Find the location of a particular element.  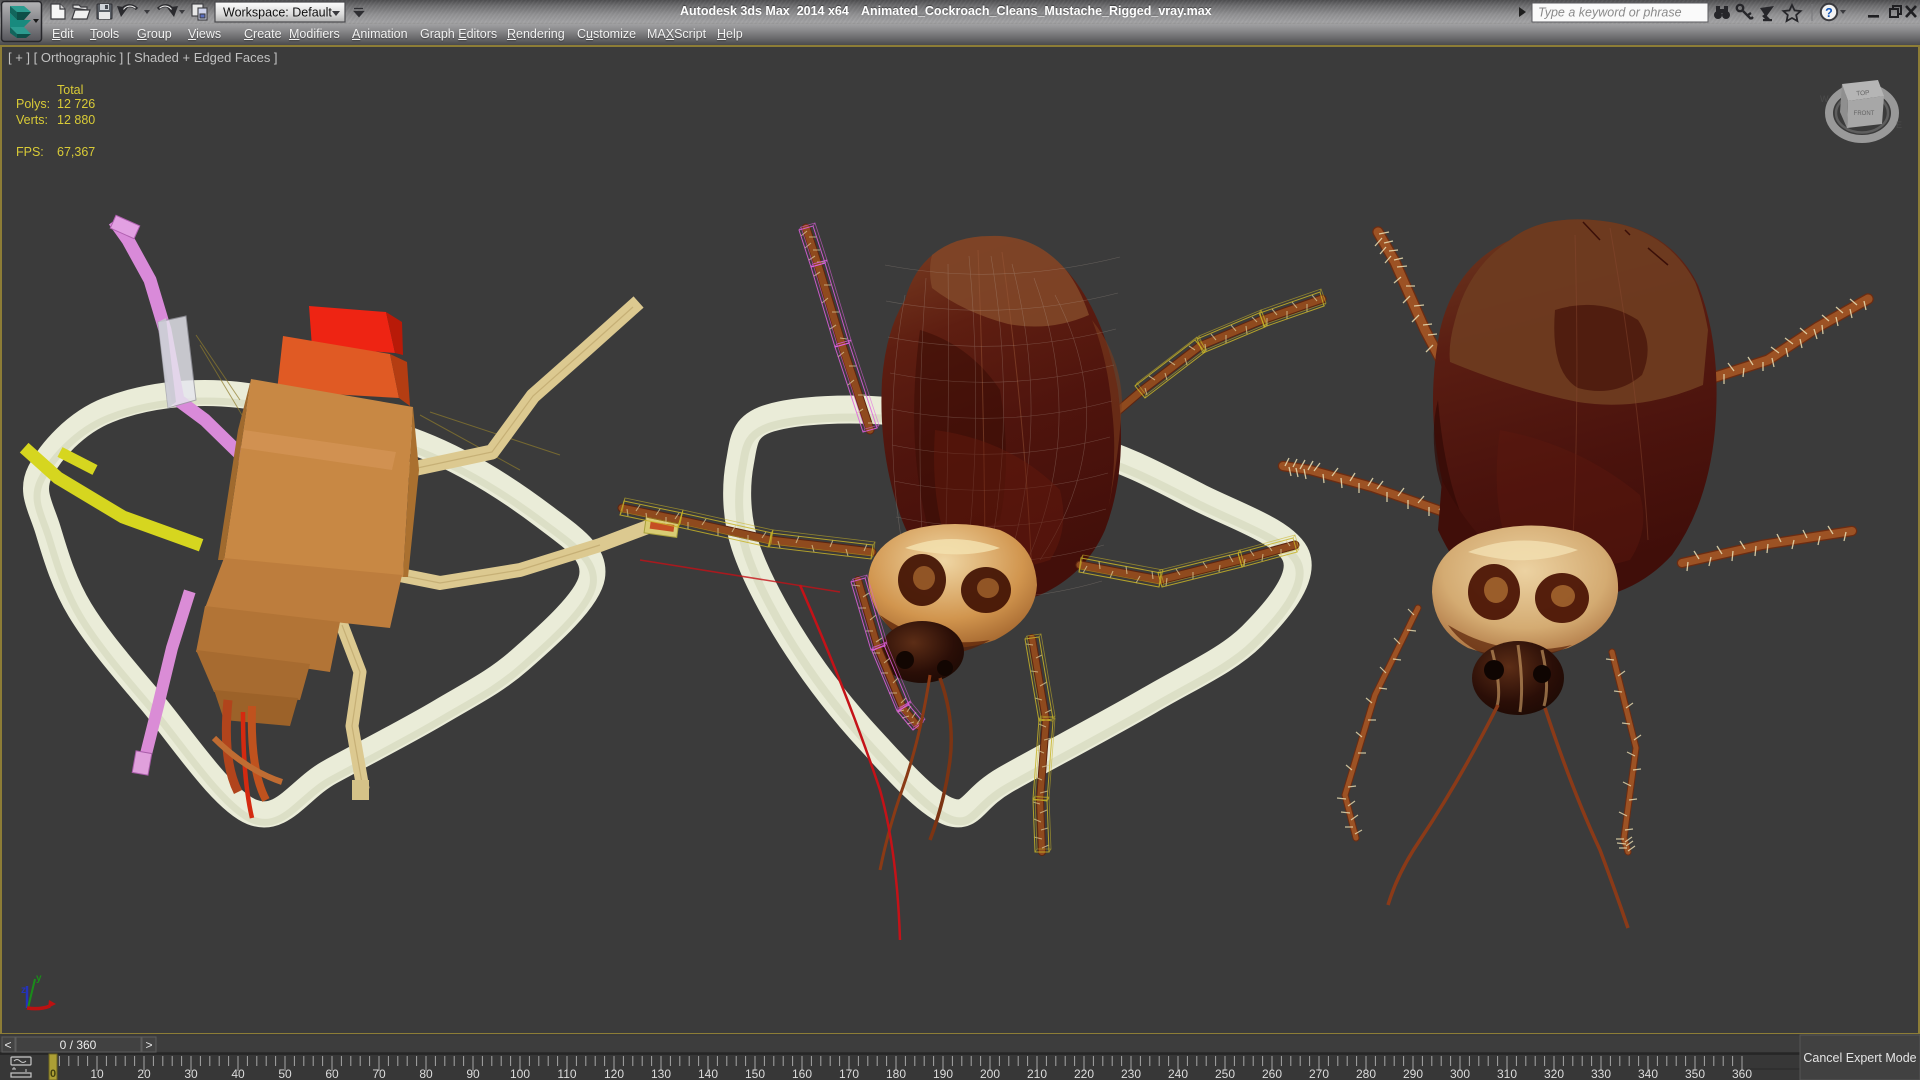

svg-text: 200 is located at coordinates (990, 1073).